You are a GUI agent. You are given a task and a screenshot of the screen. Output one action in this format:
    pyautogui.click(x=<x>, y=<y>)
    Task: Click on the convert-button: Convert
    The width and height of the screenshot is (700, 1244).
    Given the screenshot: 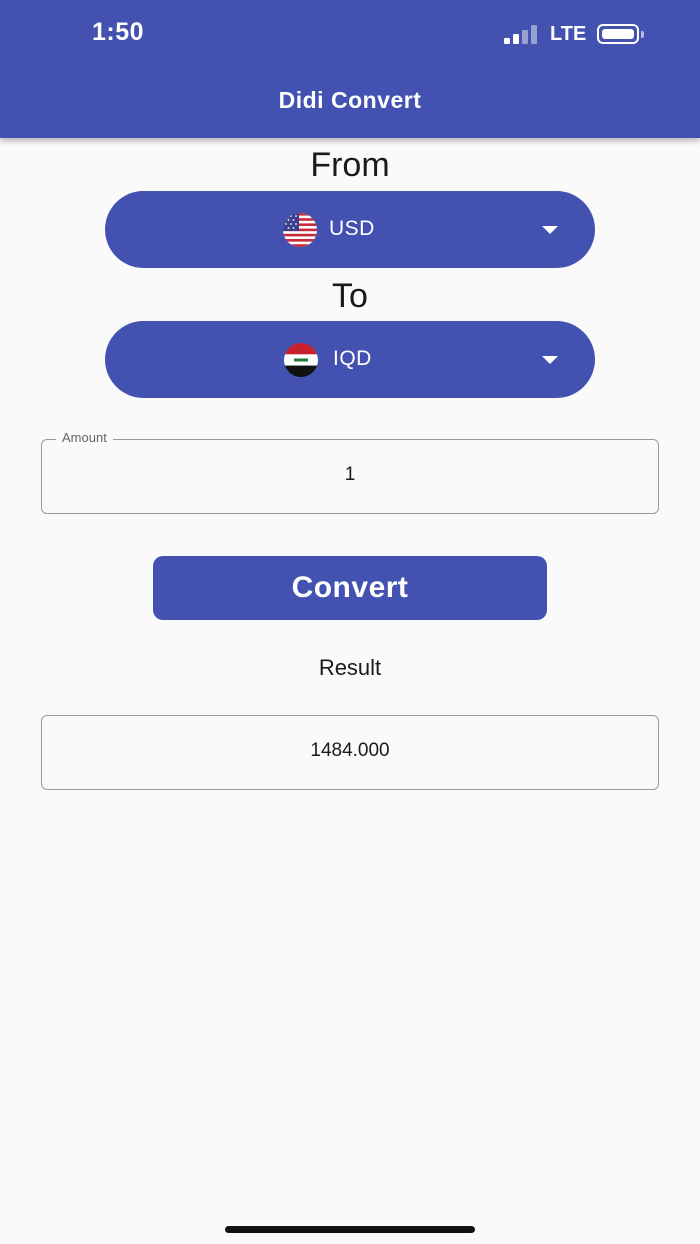 What is the action you would take?
    pyautogui.click(x=350, y=588)
    